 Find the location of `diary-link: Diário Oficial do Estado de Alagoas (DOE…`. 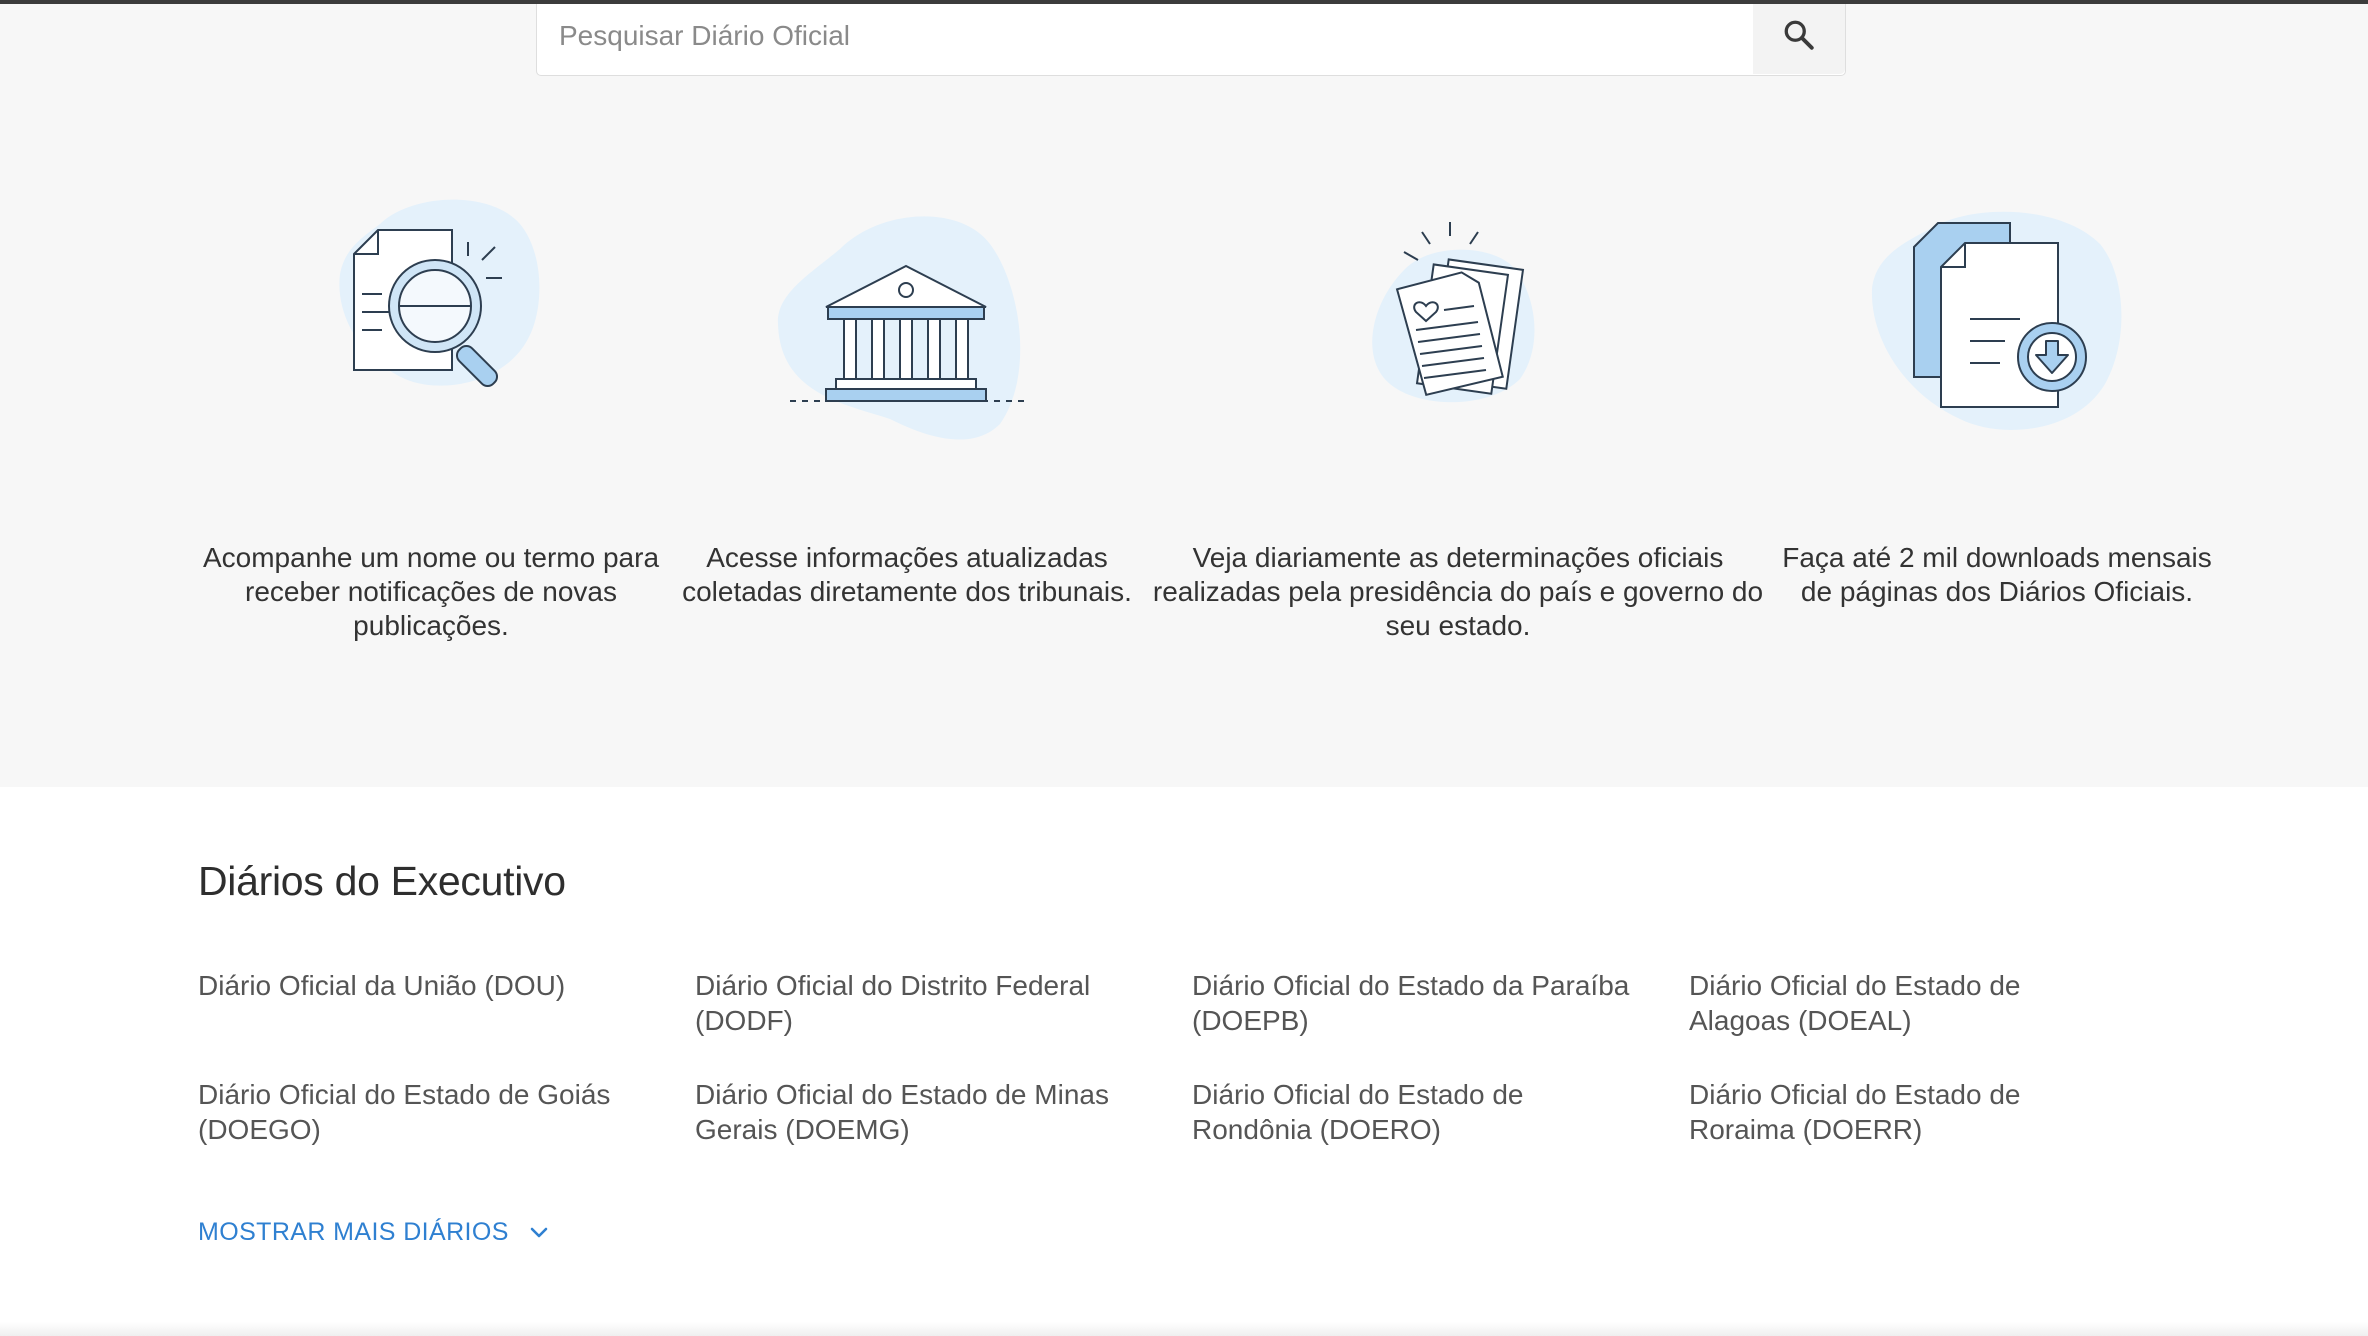

diary-link: Diário Oficial do Estado de Alagoas (DOE… is located at coordinates (1899, 1003).